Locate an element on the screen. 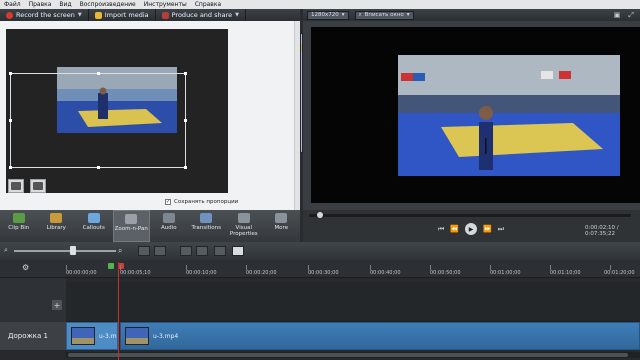  add-track-button: + is located at coordinates (57, 305).